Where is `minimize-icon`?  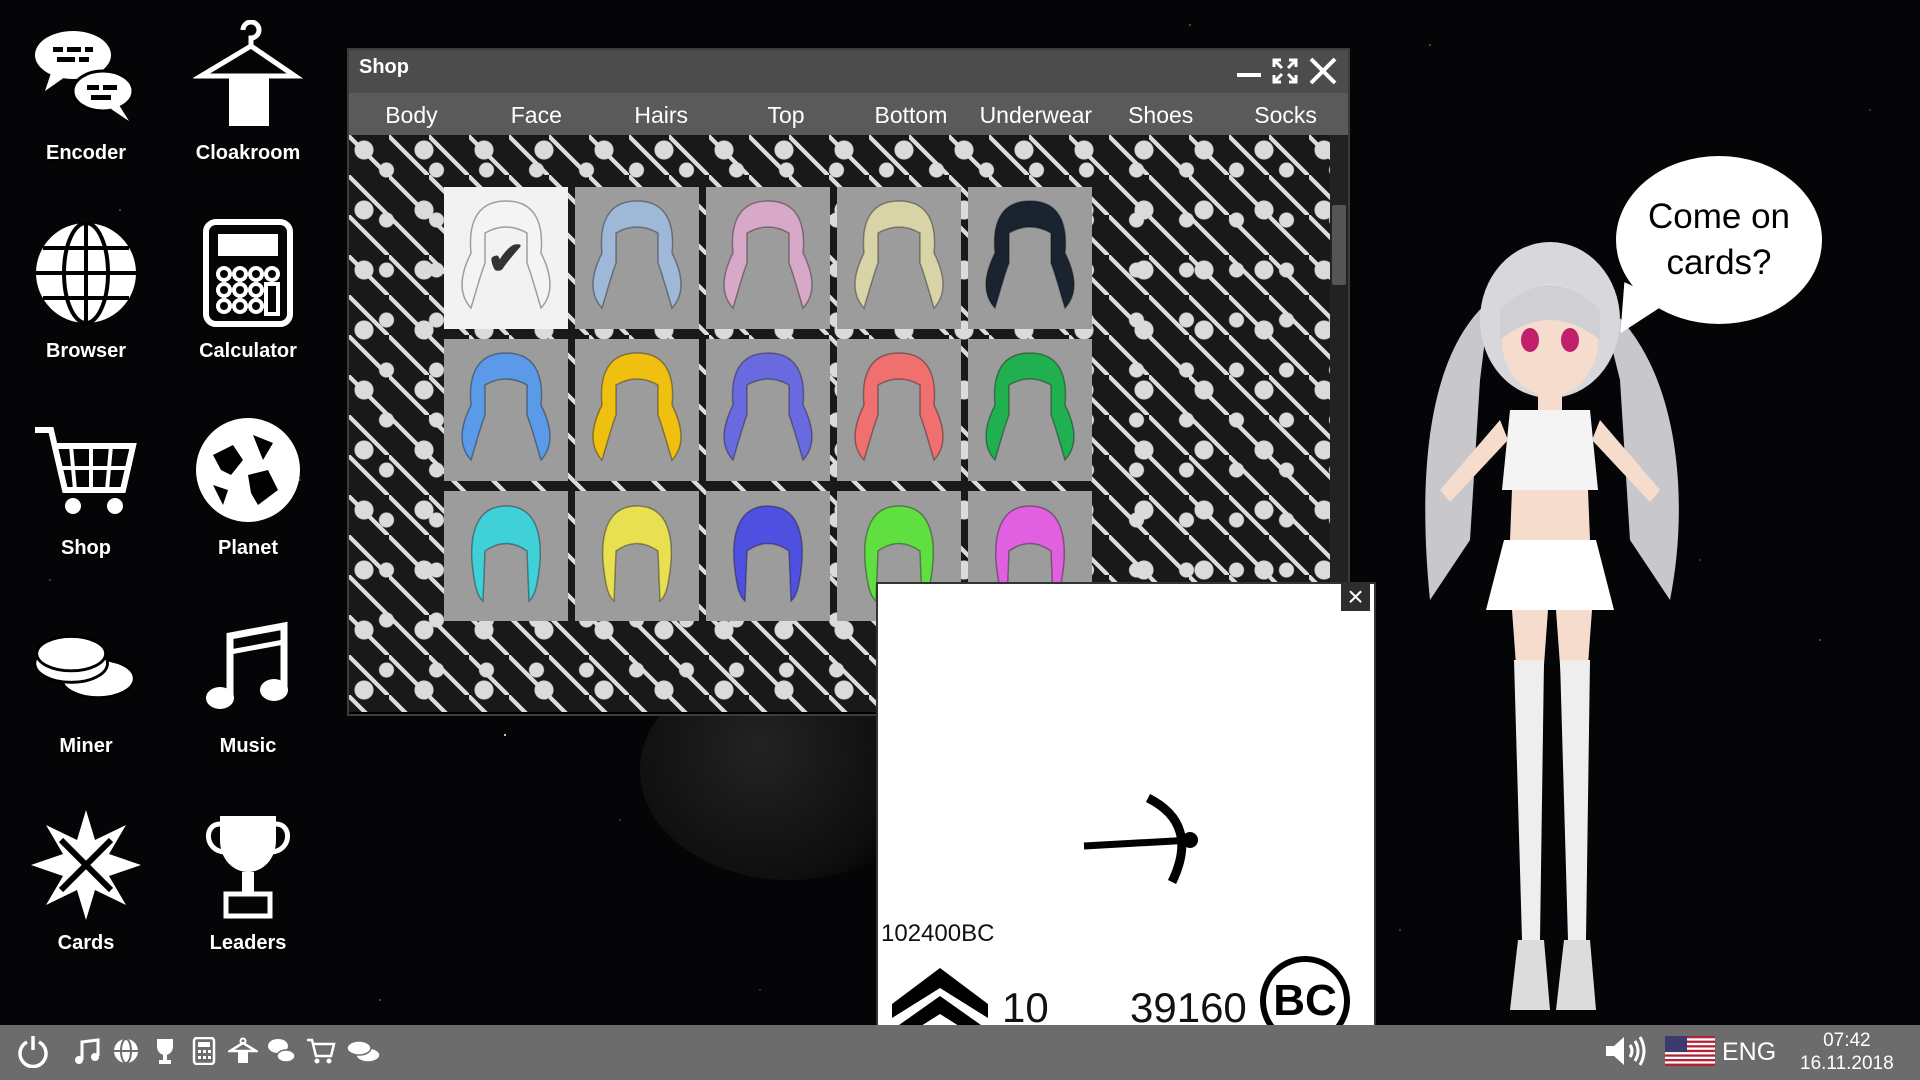
minimize-icon is located at coordinates (1249, 75).